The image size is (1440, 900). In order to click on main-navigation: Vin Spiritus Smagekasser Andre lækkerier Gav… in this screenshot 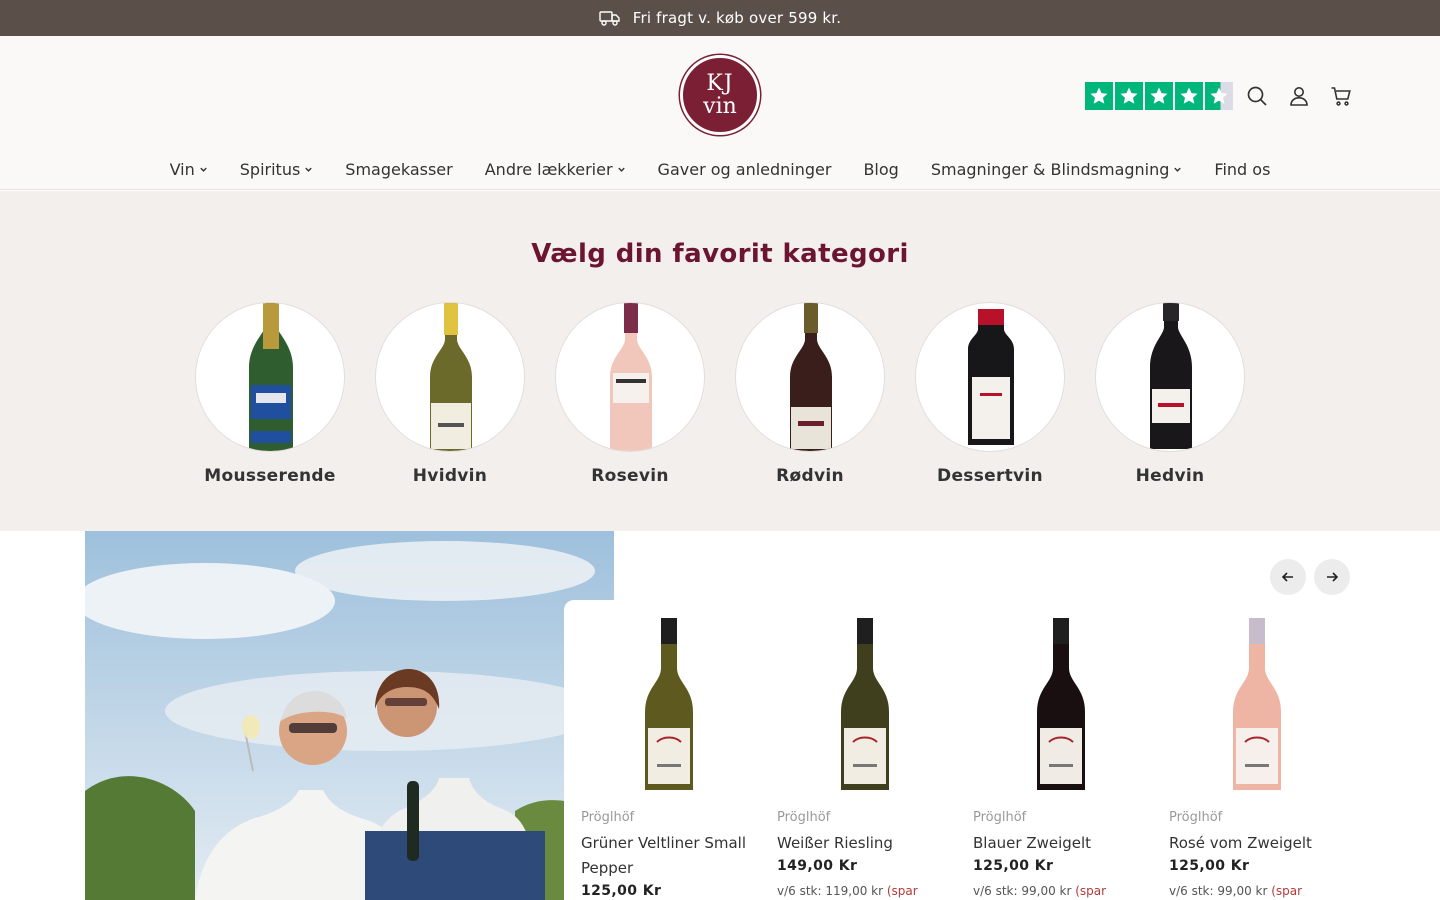, I will do `click(720, 169)`.